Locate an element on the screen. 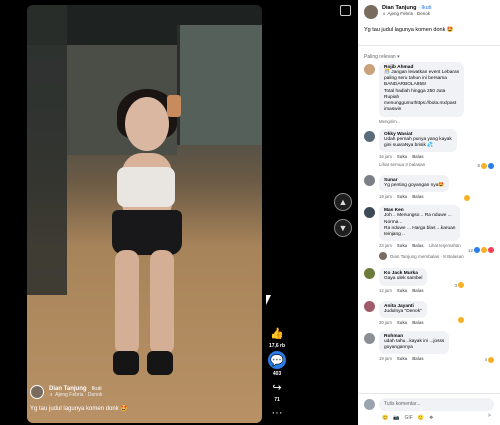  avatar-sticker-icon: ❖ is located at coordinates (431, 418).